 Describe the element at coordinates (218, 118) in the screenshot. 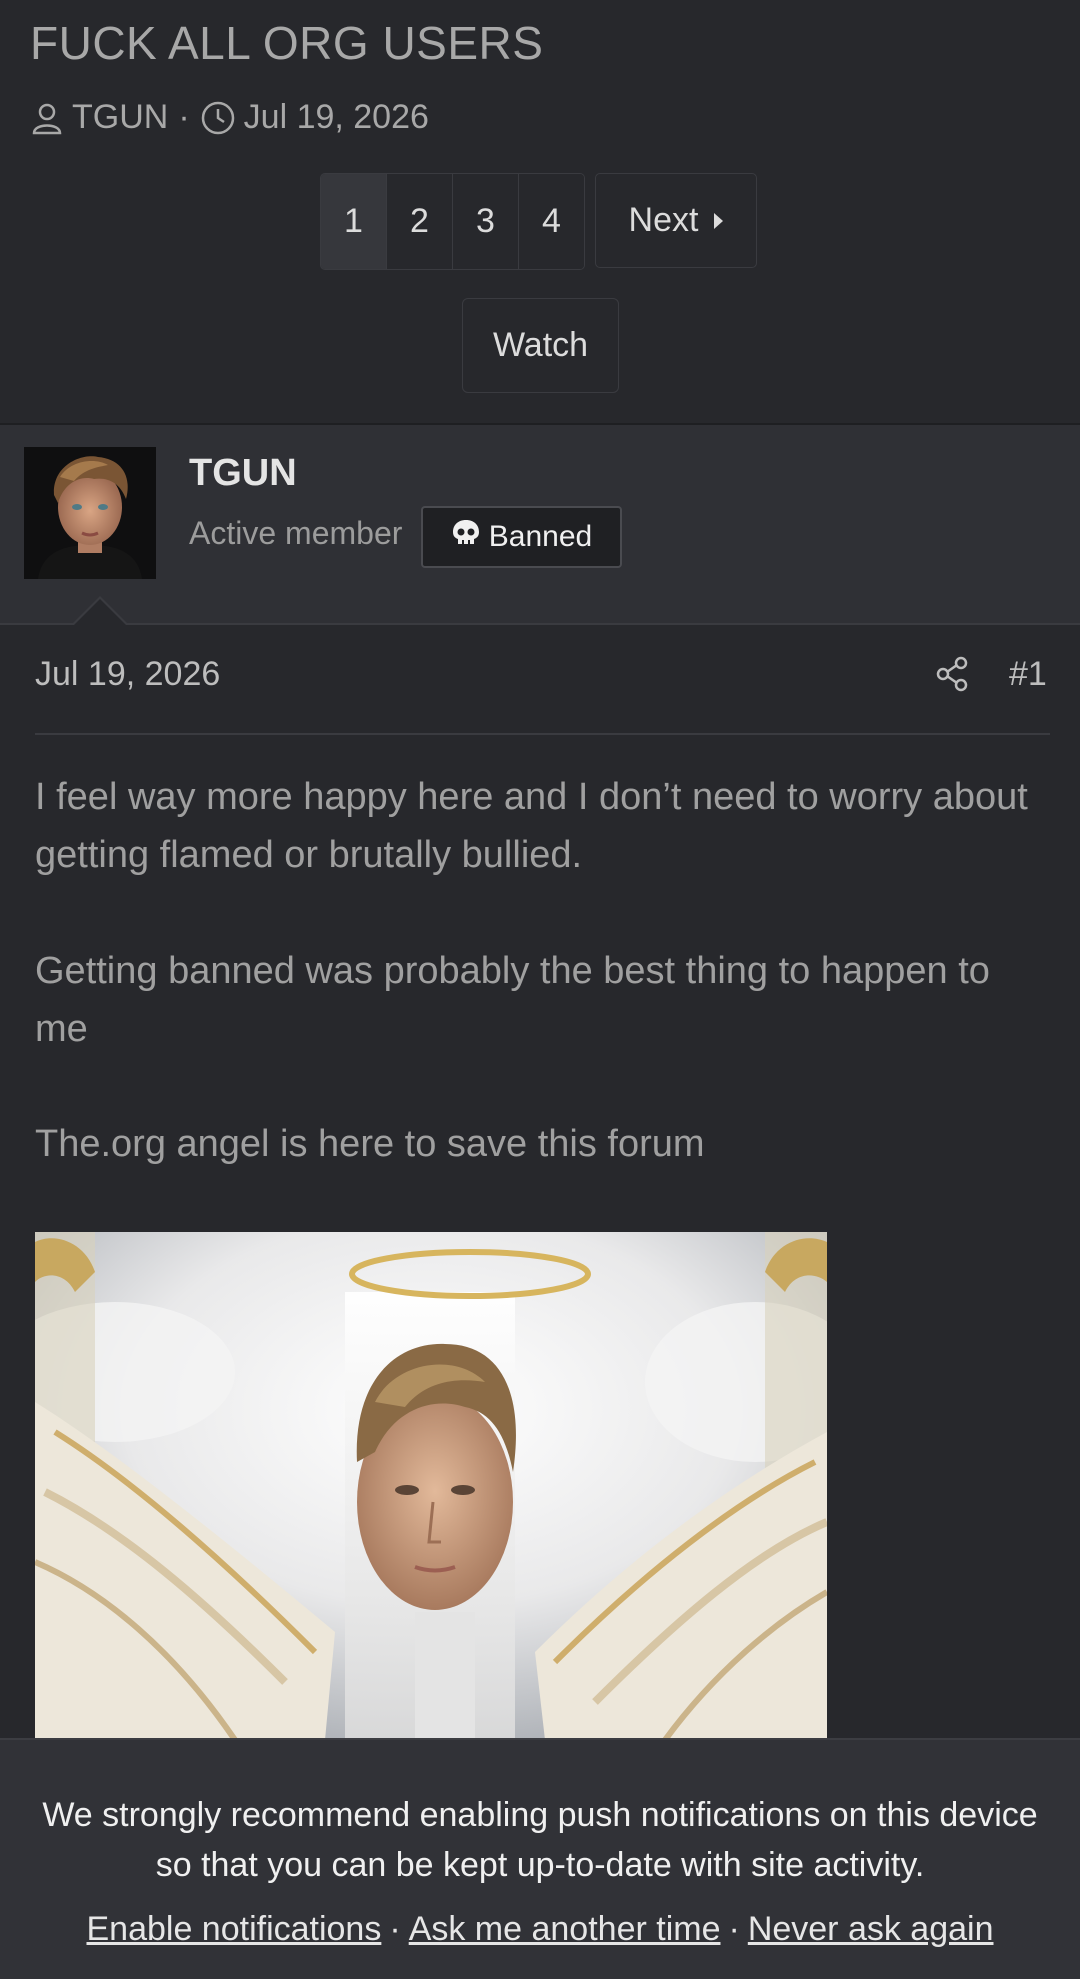

I see `clock-icon` at that location.